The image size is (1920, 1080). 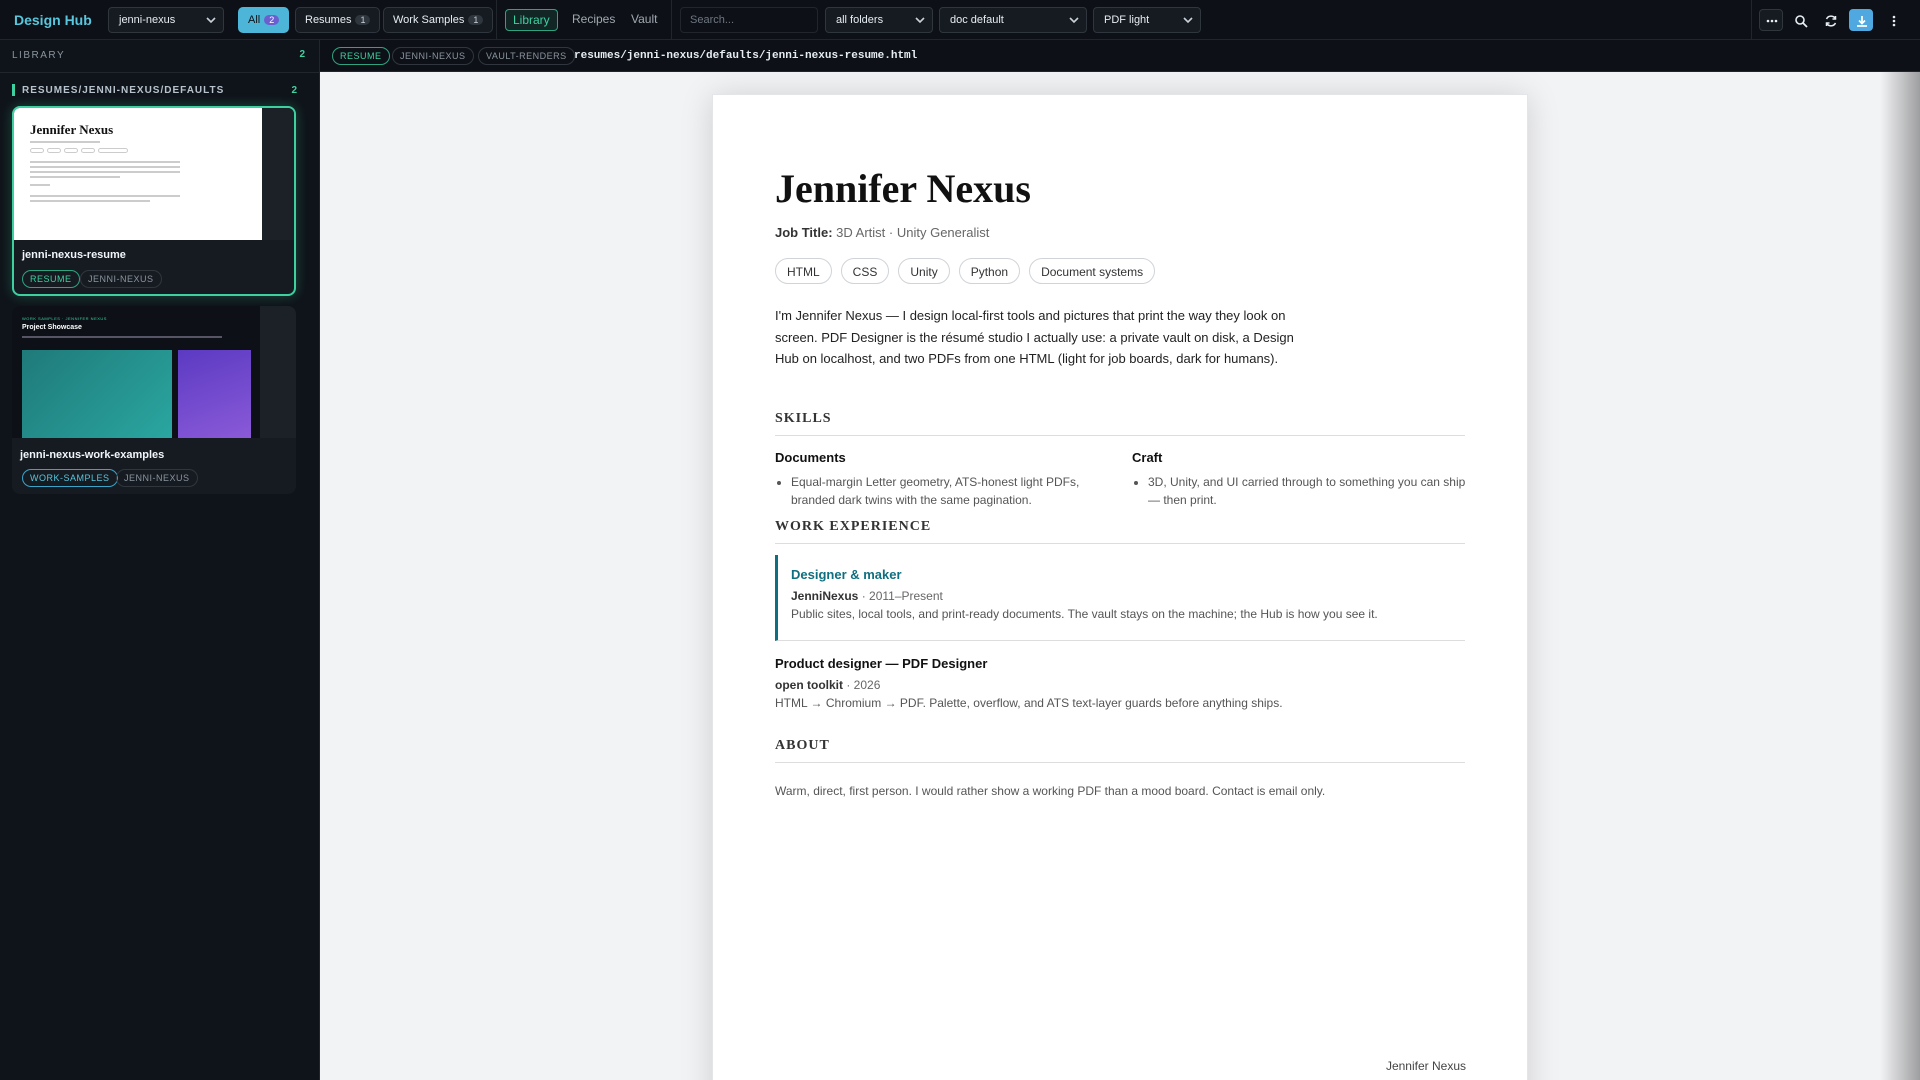 I want to click on resume-job-title: Job Title: 3D Artist · Unity Generalist, so click(x=882, y=232).